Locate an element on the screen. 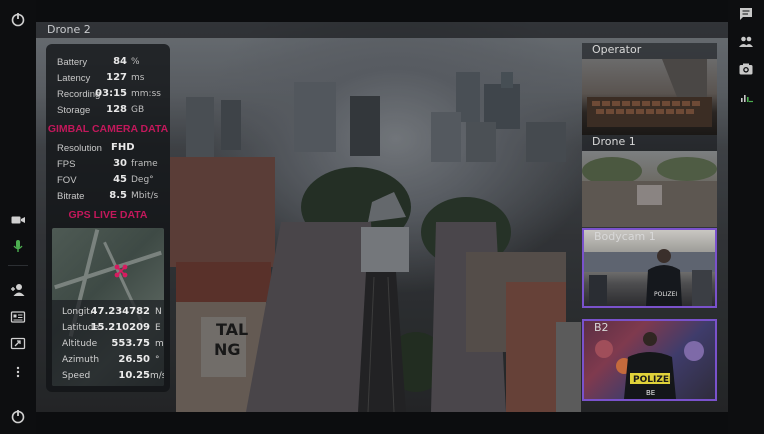  gps-label: Altitude is located at coordinates (80, 344).